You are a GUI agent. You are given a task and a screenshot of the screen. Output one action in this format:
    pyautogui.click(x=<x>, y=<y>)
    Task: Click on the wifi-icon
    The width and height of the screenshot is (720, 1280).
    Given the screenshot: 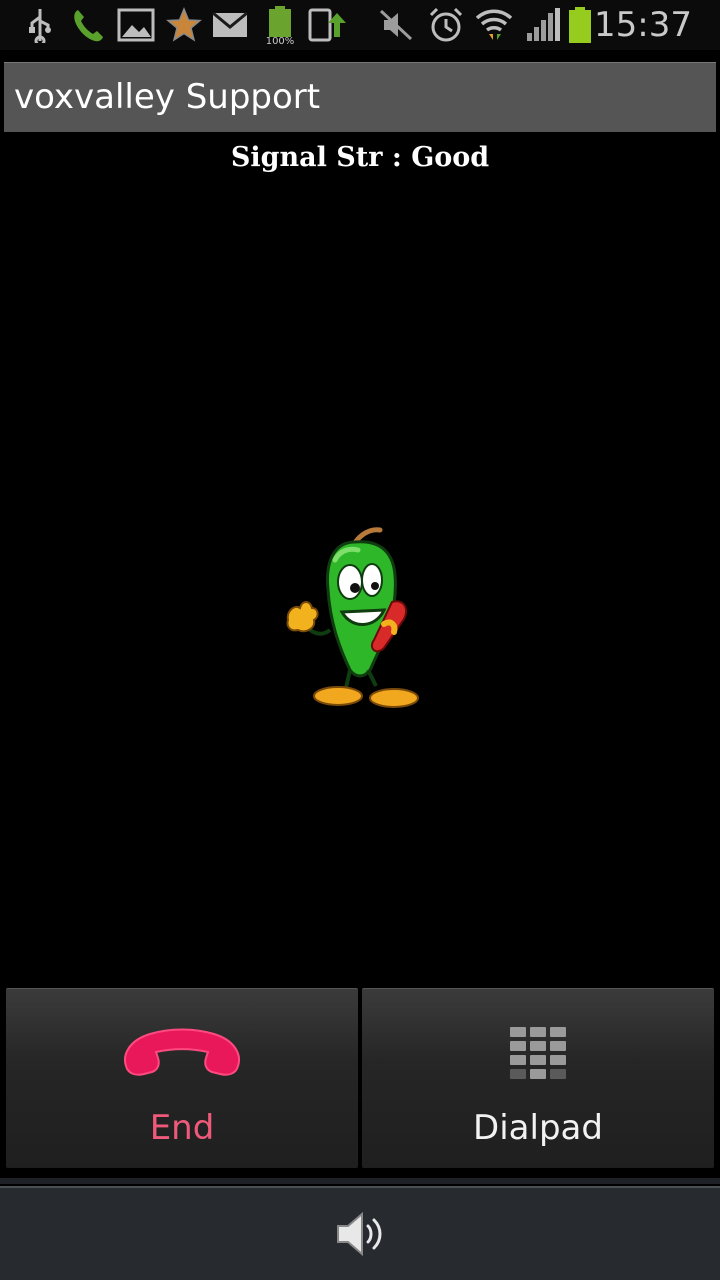 What is the action you would take?
    pyautogui.click(x=494, y=25)
    